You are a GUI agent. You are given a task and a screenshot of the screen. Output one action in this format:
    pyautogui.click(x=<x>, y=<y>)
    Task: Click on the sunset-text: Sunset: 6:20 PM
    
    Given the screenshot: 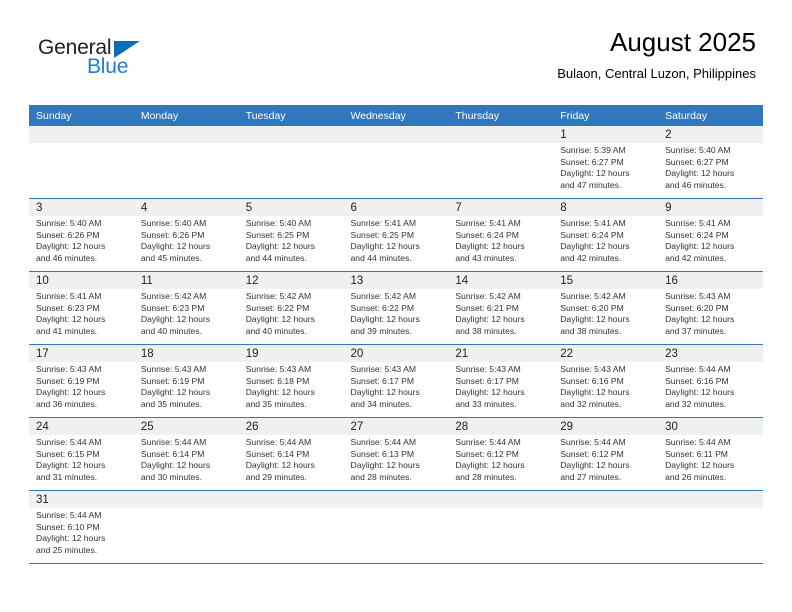 What is the action you would take?
    pyautogui.click(x=697, y=307)
    